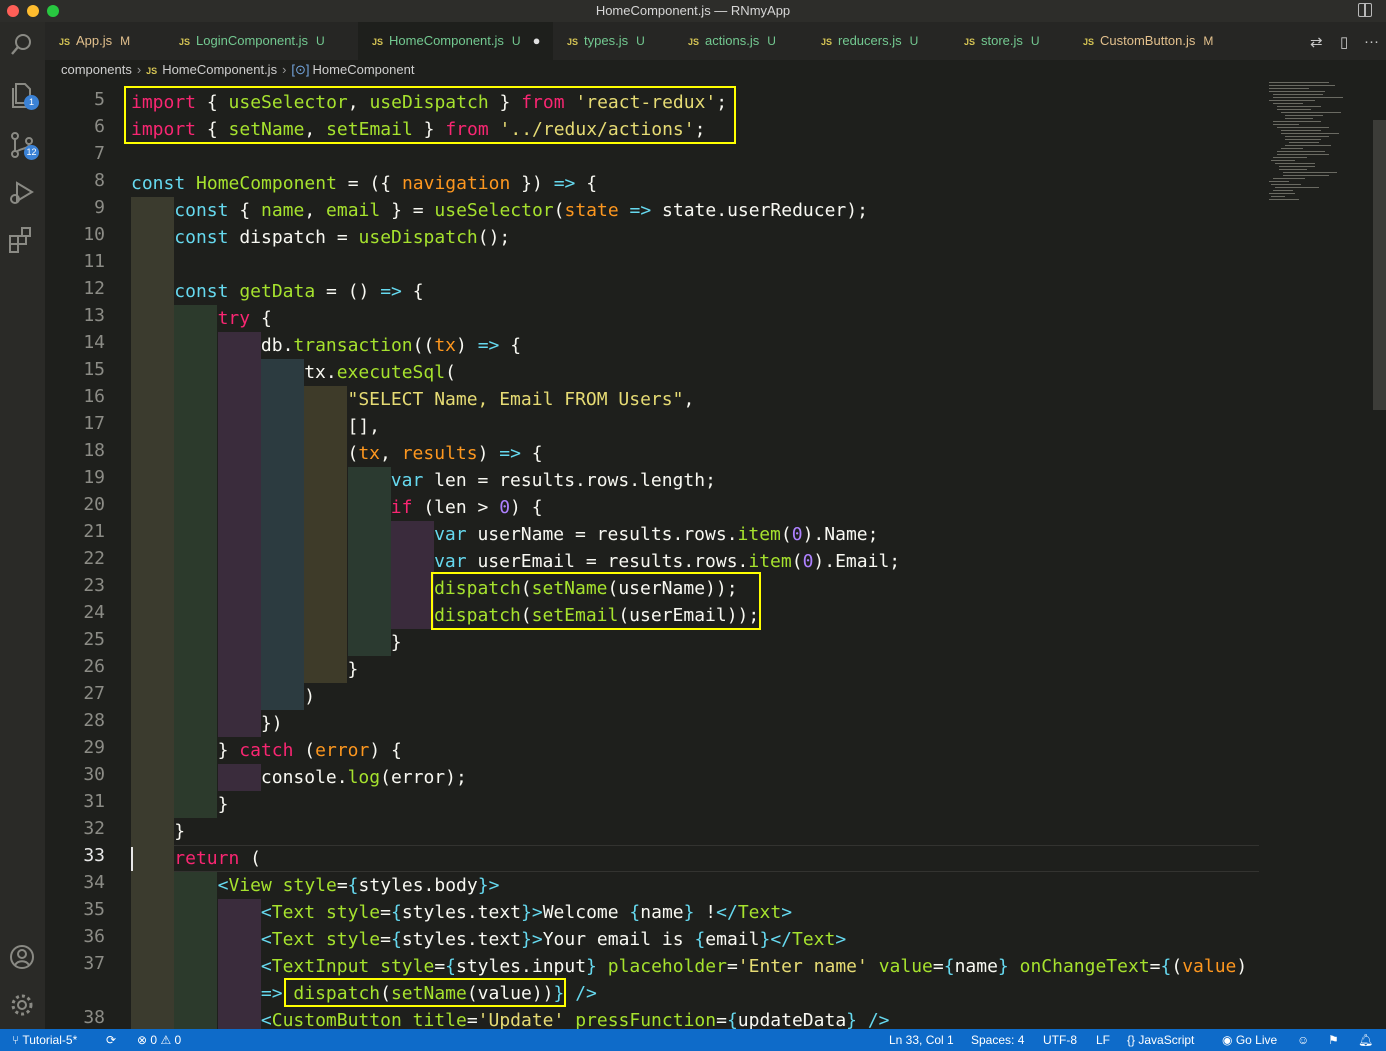 This screenshot has width=1386, height=1051. What do you see at coordinates (997, 1040) in the screenshot?
I see `indentation-status: Spaces: 4` at bounding box center [997, 1040].